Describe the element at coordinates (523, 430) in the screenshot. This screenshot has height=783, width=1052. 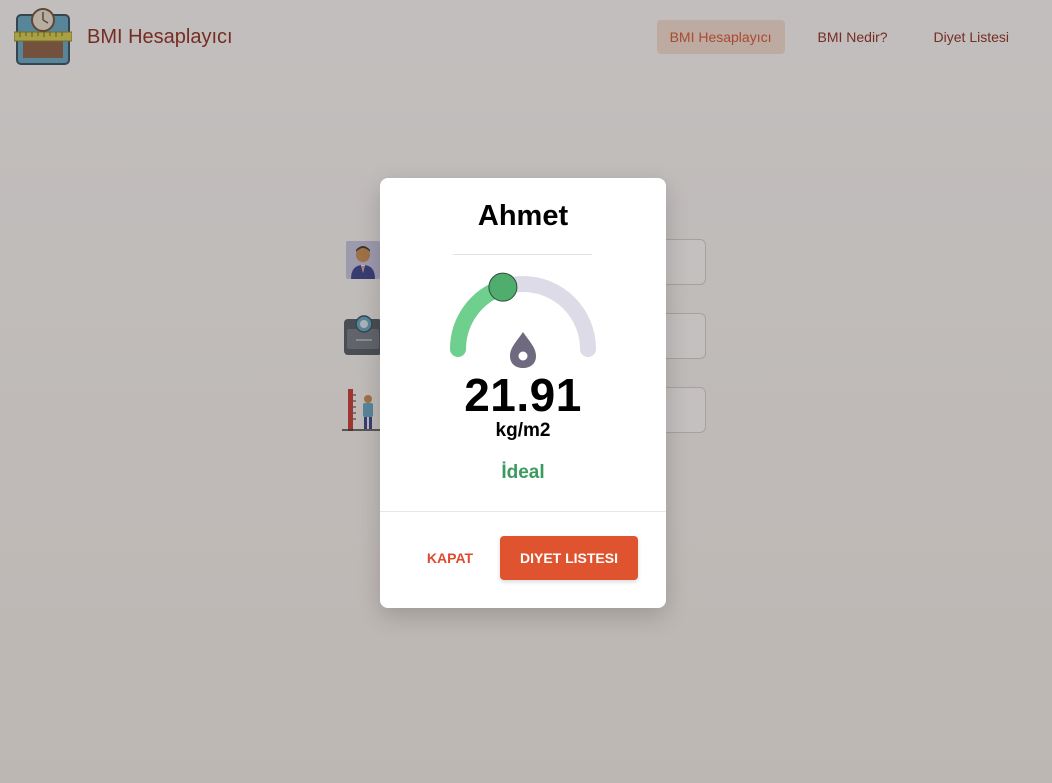
I see `bmi-unit: kg/m2` at that location.